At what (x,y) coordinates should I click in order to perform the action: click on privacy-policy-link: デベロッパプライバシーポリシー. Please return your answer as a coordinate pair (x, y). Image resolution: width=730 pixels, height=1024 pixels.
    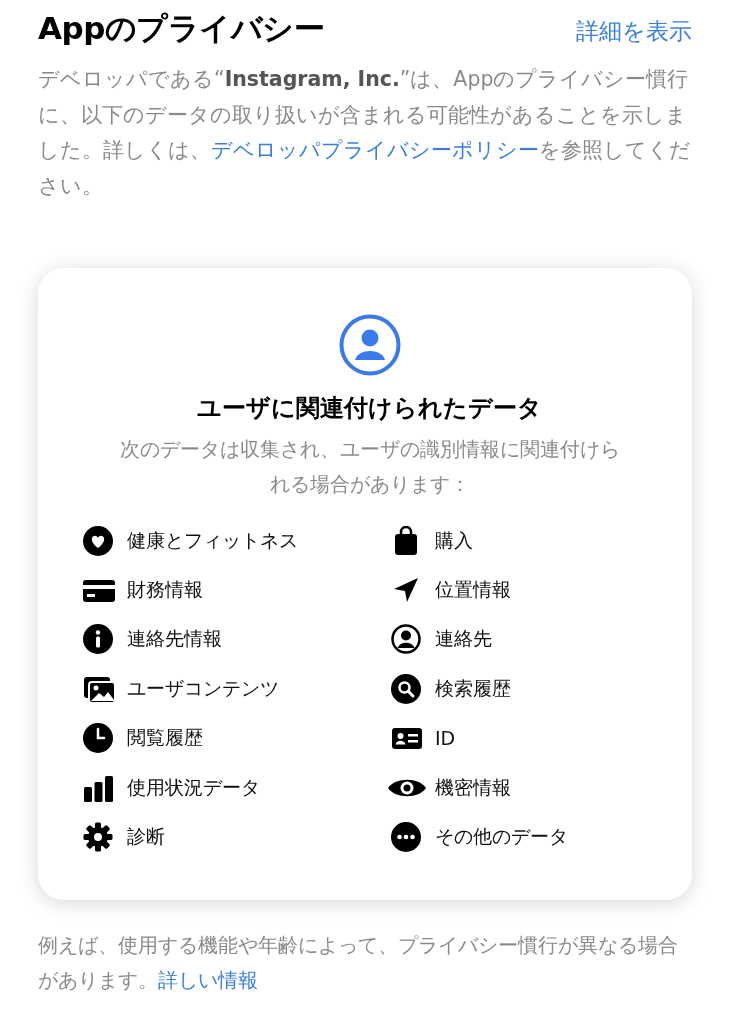
    Looking at the image, I should click on (375, 150).